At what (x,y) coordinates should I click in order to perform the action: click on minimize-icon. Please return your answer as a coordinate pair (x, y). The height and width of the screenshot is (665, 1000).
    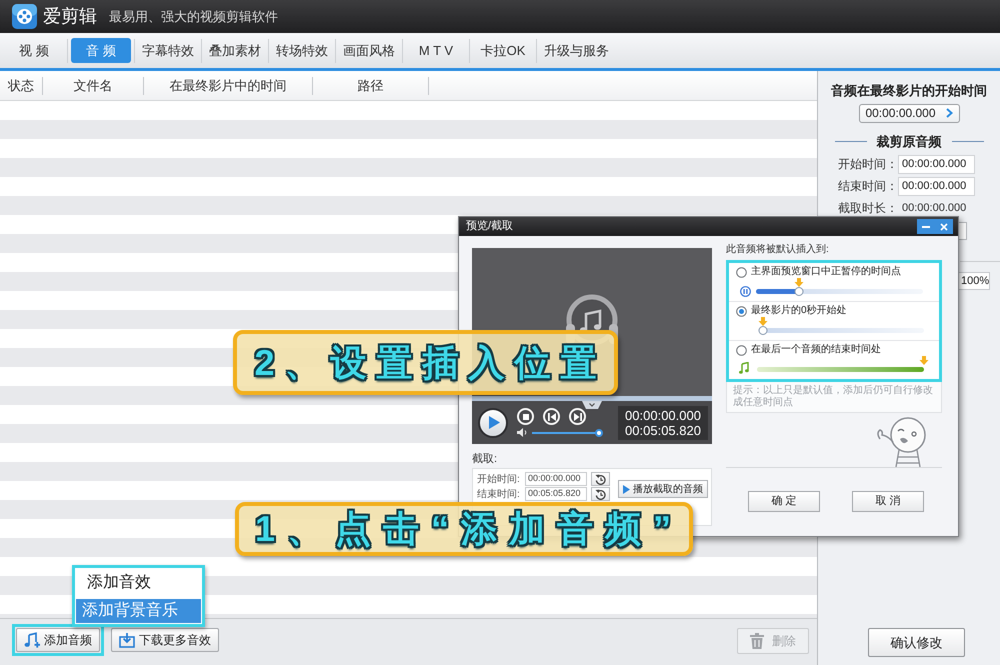
    Looking at the image, I should click on (926, 227).